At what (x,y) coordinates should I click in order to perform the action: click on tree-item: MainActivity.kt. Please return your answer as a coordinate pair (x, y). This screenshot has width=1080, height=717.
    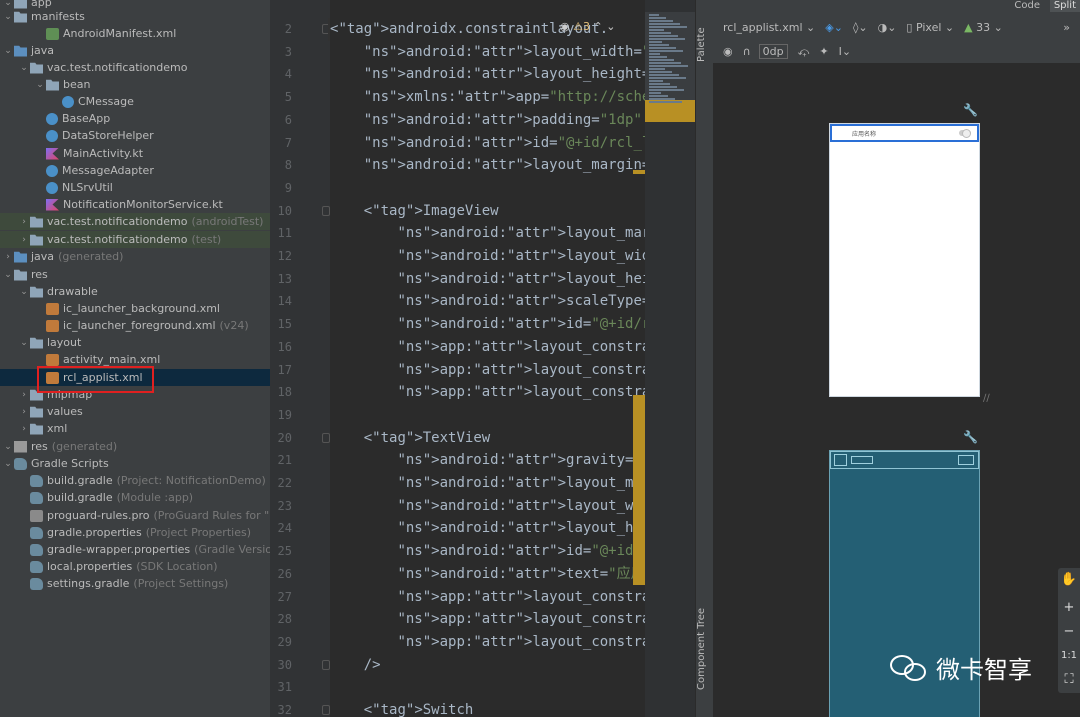
    Looking at the image, I should click on (135, 153).